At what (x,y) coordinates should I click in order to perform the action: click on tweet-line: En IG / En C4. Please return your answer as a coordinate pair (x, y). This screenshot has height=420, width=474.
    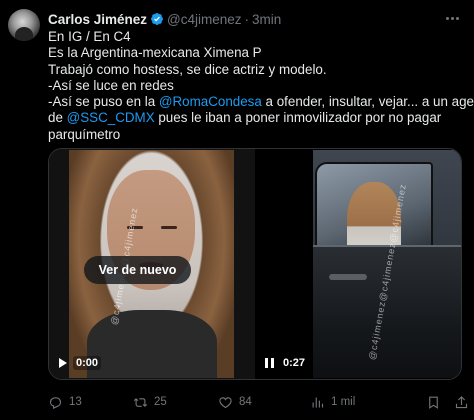
    Looking at the image, I should click on (89, 36).